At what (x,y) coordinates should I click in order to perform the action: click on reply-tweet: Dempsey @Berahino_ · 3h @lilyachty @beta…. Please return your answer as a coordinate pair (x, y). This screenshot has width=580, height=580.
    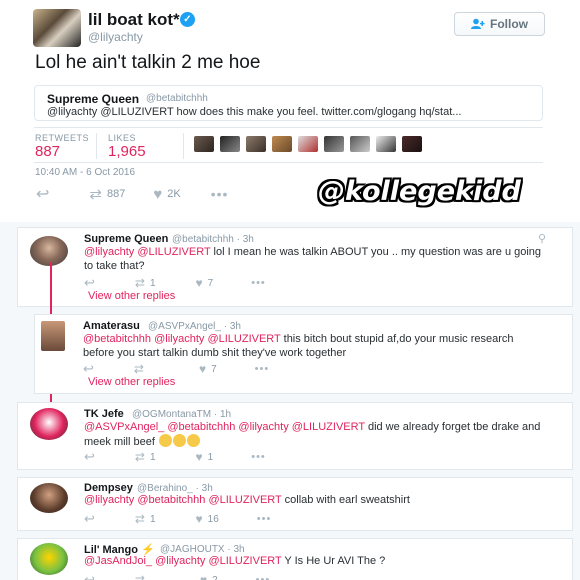
    Looking at the image, I should click on (295, 504).